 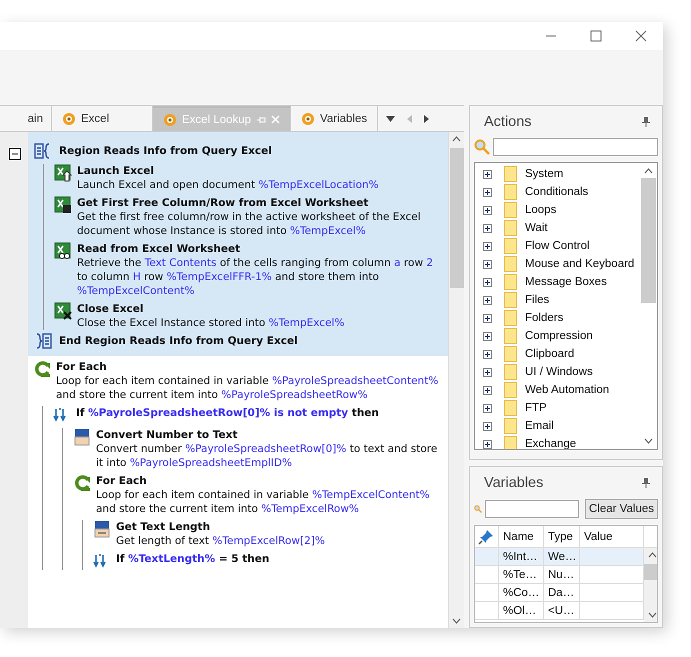 I want to click on region-start-icon, so click(x=43, y=151).